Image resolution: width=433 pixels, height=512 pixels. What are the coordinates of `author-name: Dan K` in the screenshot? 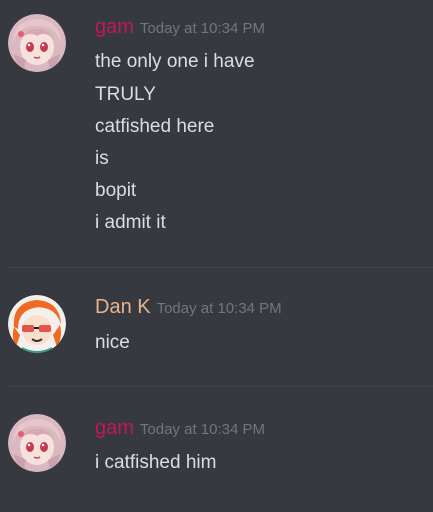 It's located at (123, 307).